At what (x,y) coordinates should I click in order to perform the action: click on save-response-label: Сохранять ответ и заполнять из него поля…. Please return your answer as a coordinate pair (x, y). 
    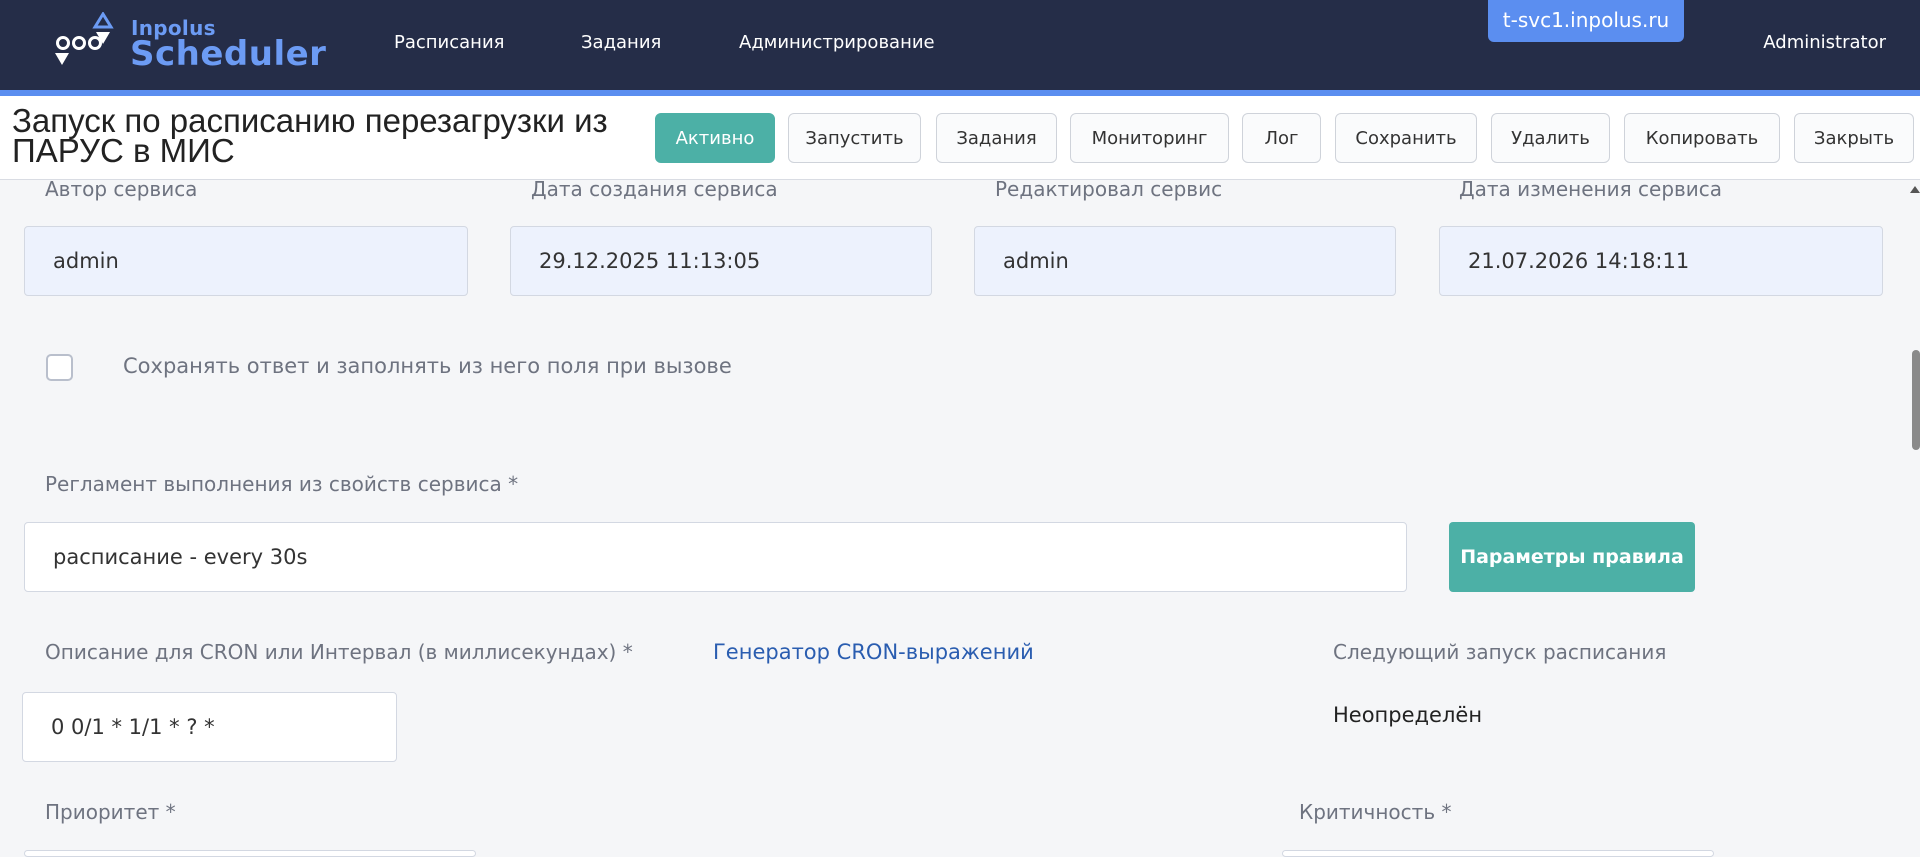
    Looking at the image, I should click on (427, 366).